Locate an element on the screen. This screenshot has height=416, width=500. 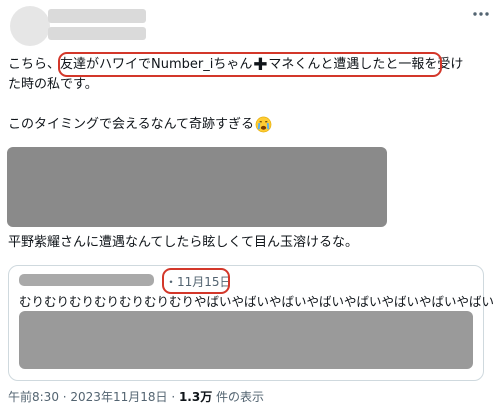
crying-face-emoji is located at coordinates (263, 127).